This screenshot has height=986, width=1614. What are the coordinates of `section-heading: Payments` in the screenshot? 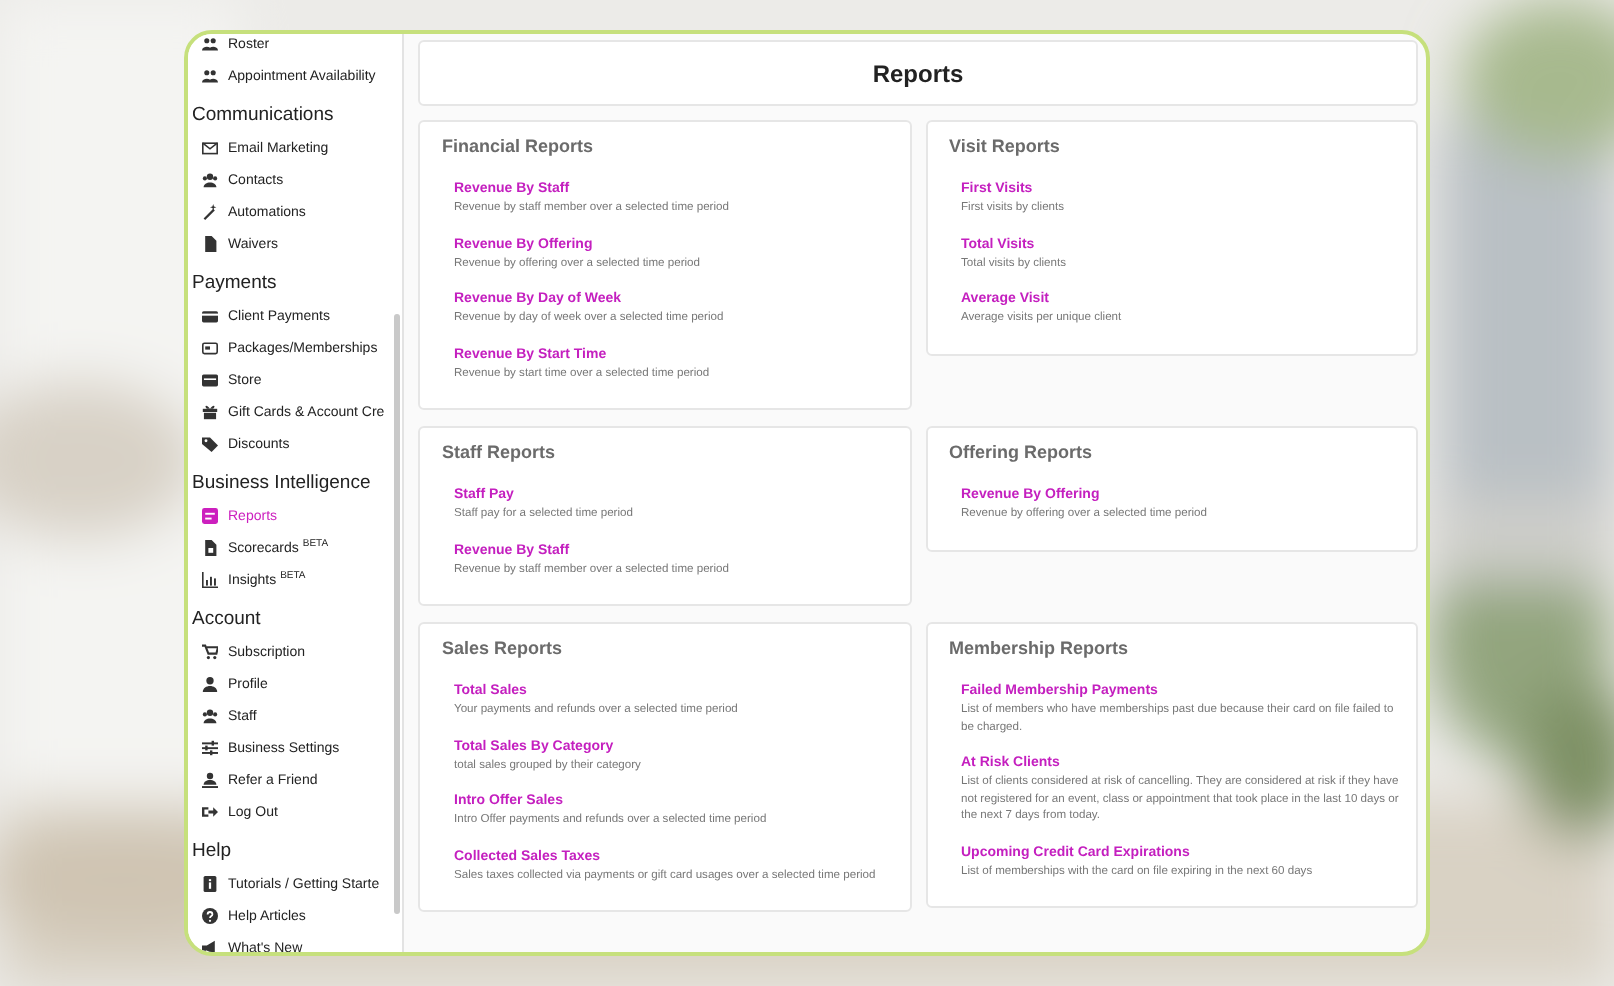 It's located at (235, 284).